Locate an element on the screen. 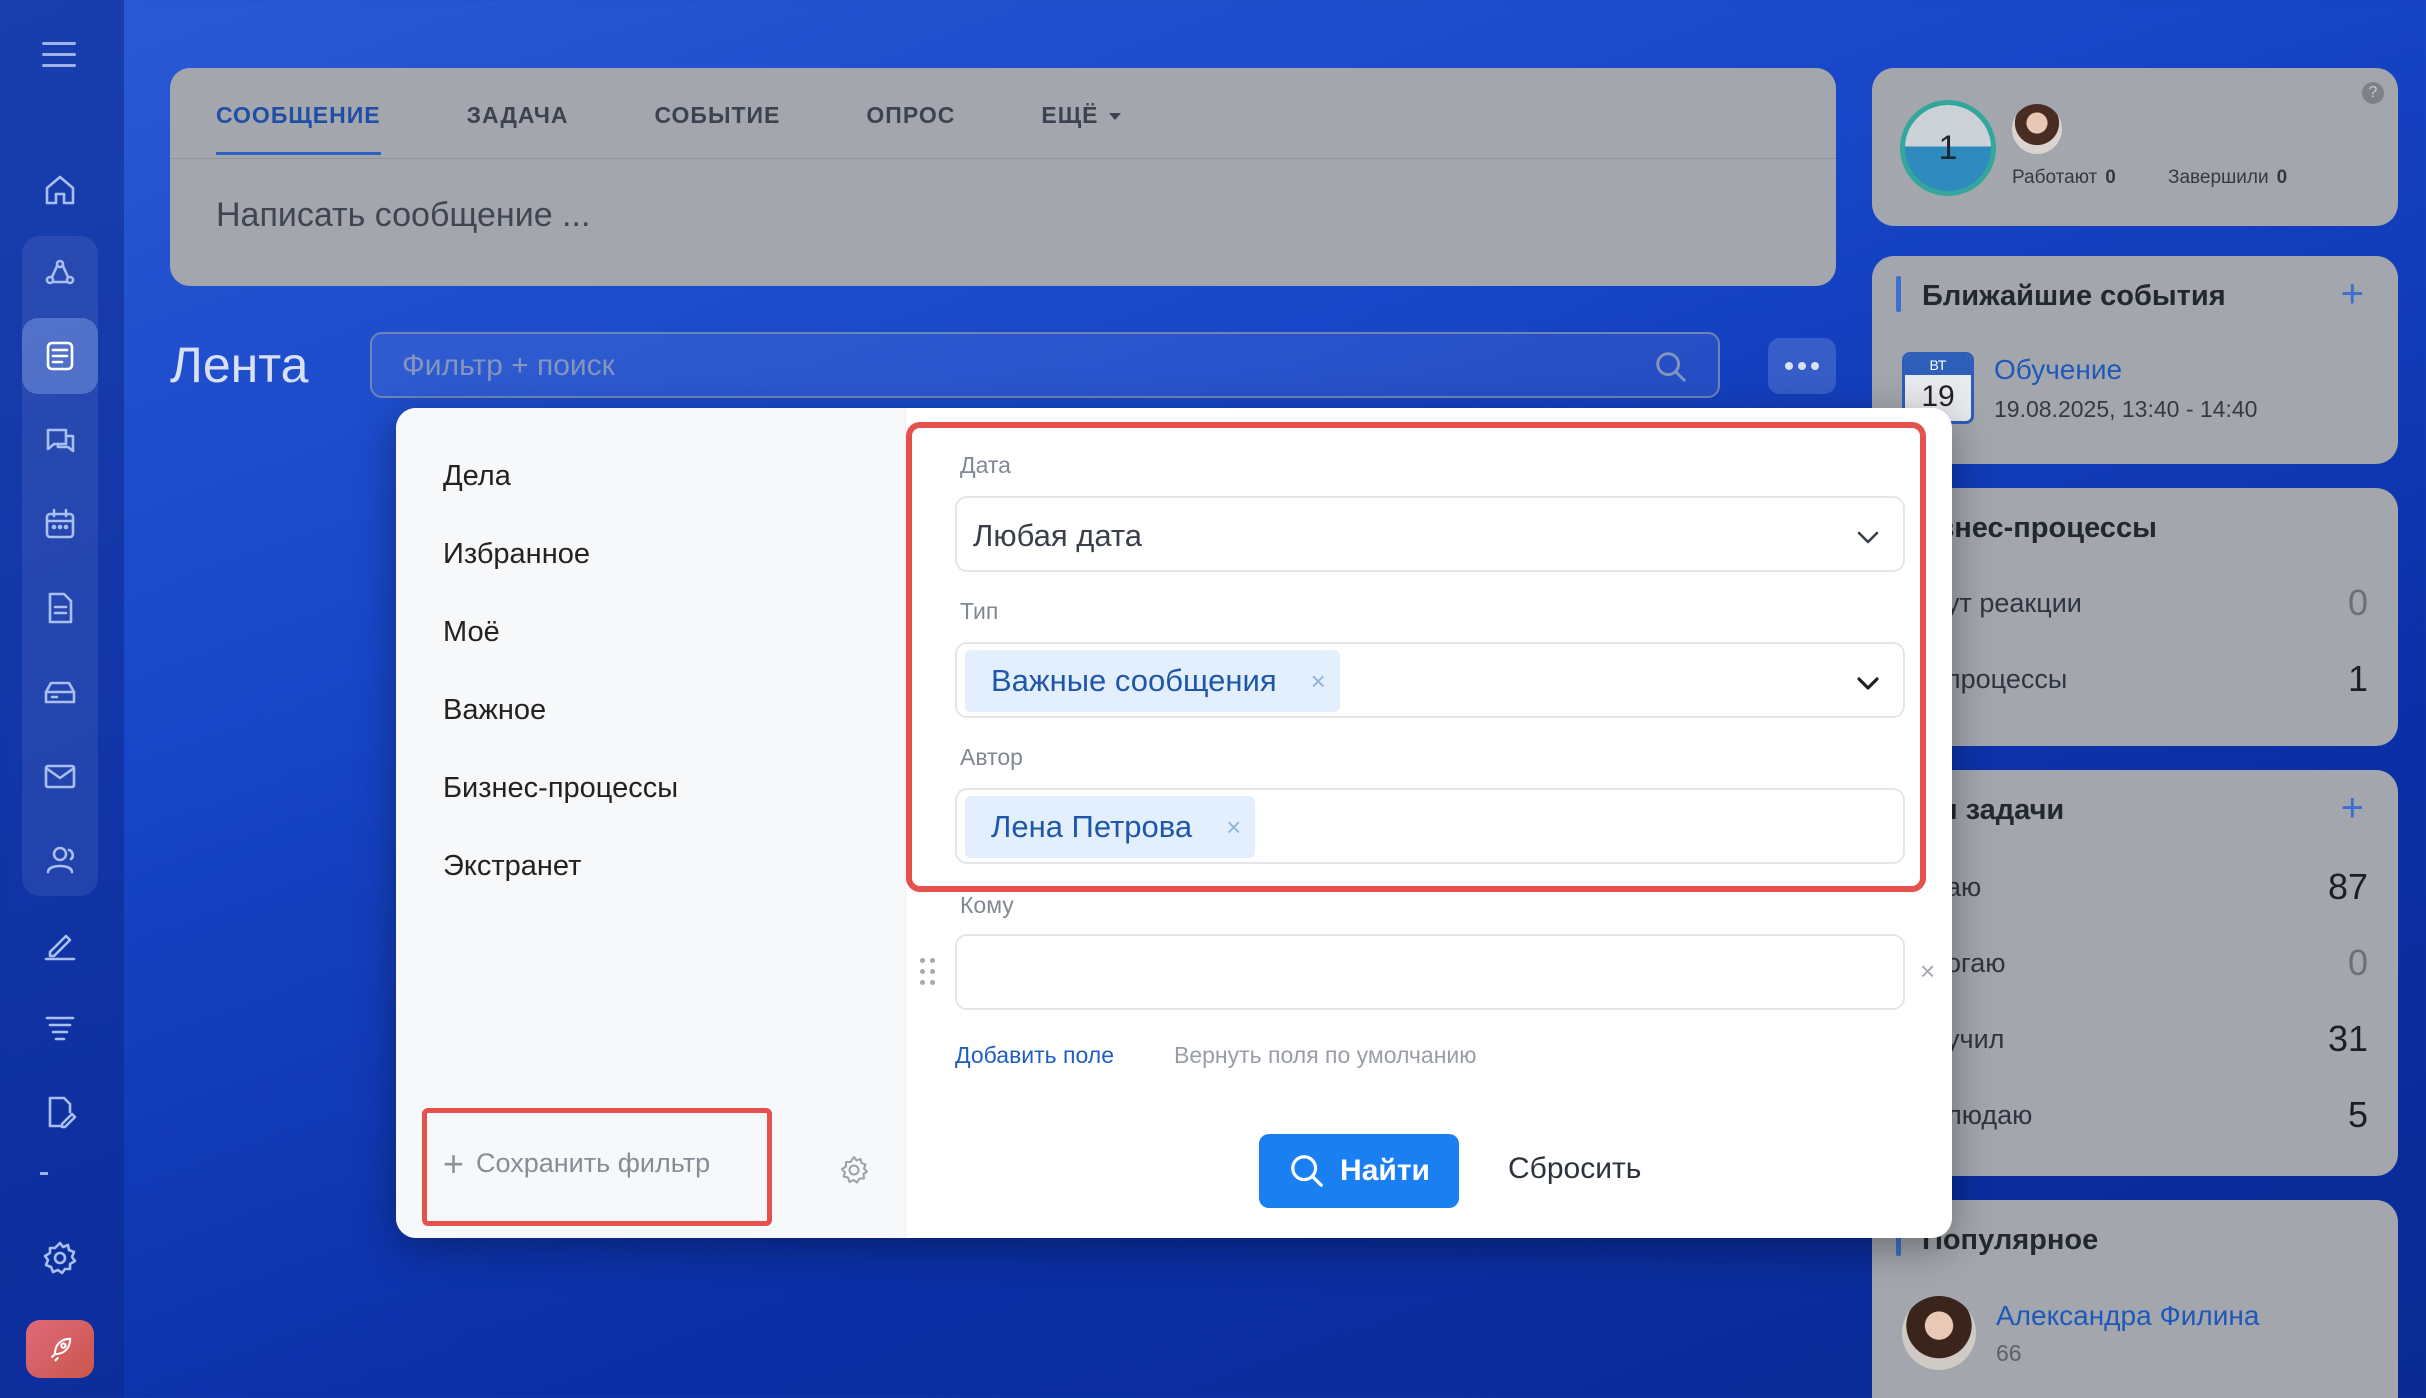 This screenshot has width=2426, height=1398. contacts-icon is located at coordinates (60, 860).